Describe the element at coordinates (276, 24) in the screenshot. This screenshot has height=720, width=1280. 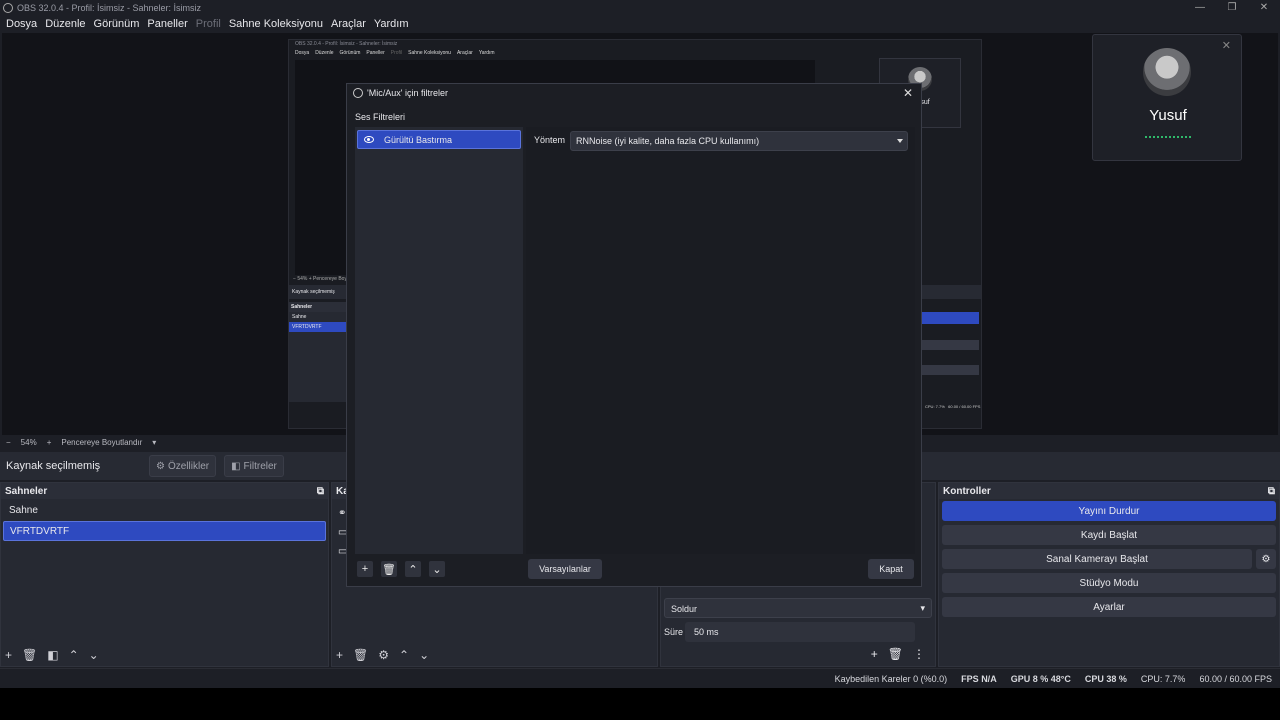
I see `menu-scene-collection: Sahne Koleksiyonu` at that location.